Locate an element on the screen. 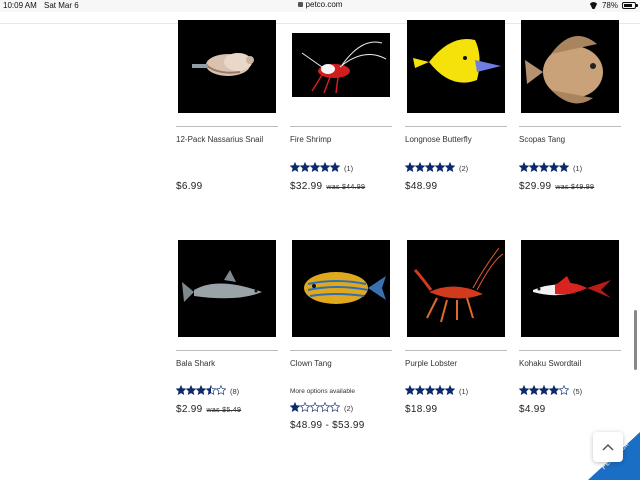 The width and height of the screenshot is (640, 480). back-to-top-button is located at coordinates (608, 447).